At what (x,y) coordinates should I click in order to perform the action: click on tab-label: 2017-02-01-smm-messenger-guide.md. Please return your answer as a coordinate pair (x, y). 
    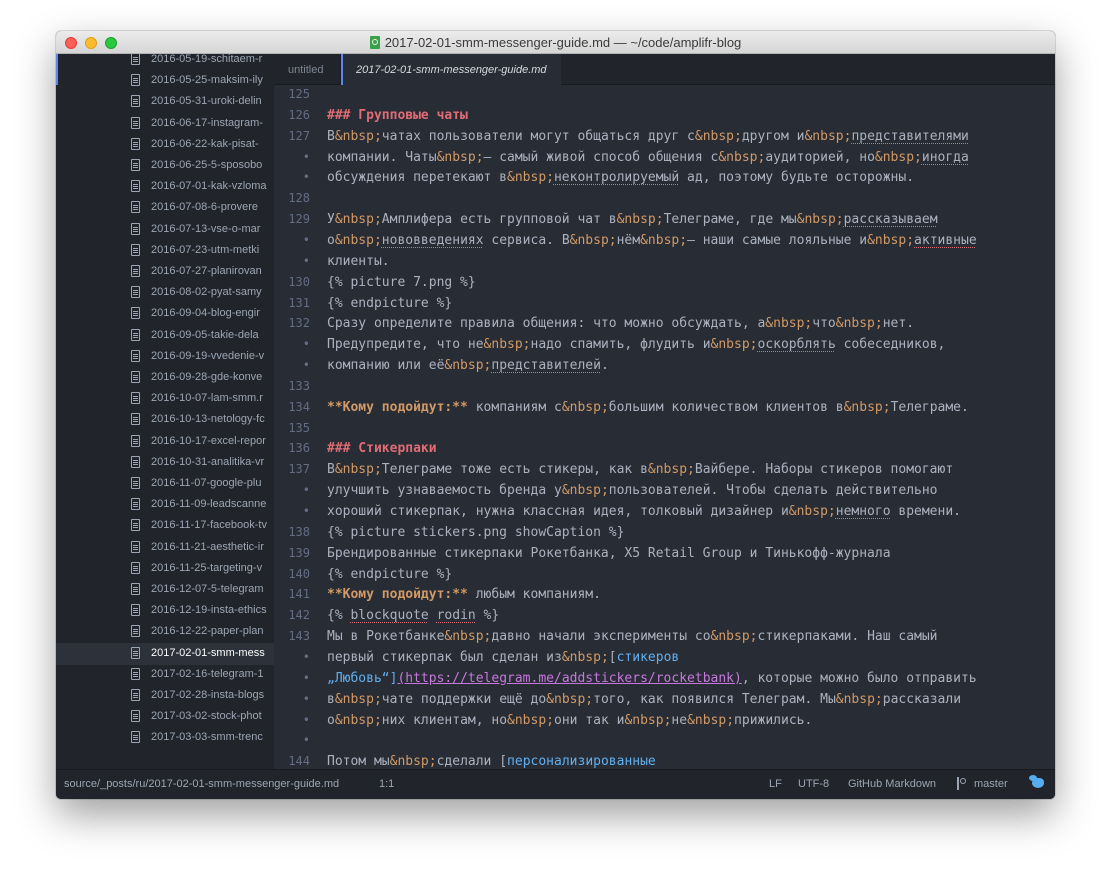
    Looking at the image, I should click on (451, 69).